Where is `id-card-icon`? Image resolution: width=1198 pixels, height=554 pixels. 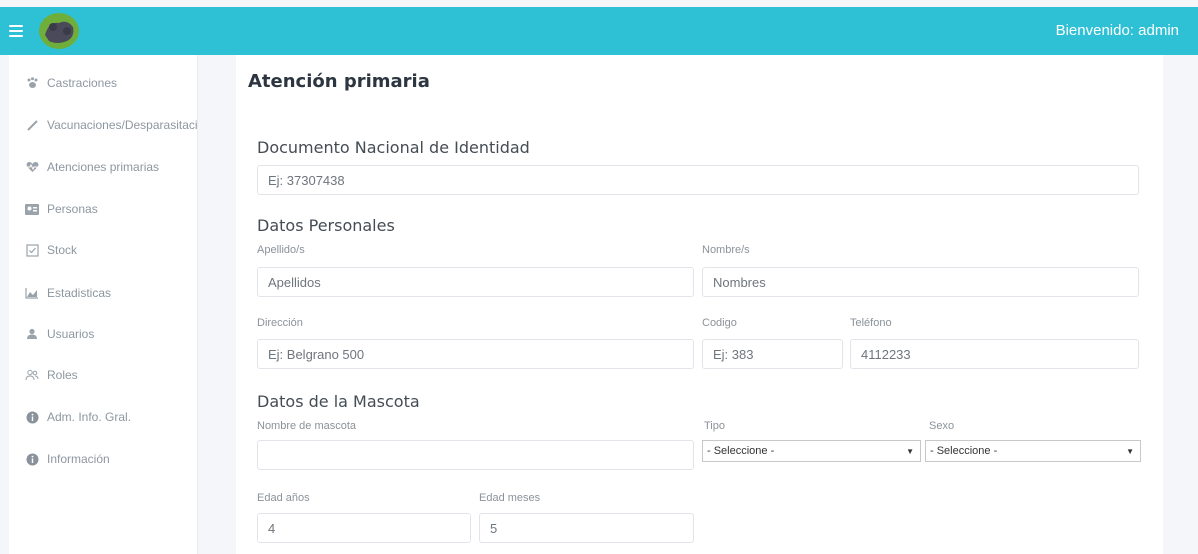
id-card-icon is located at coordinates (32, 209).